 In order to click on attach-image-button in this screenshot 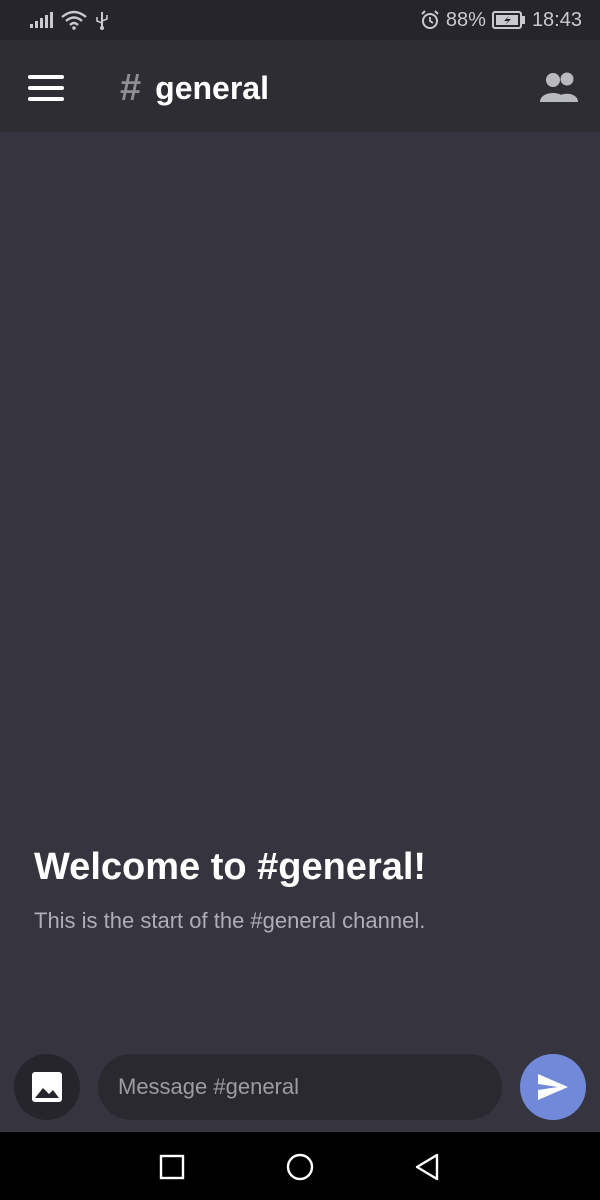, I will do `click(47, 1087)`.